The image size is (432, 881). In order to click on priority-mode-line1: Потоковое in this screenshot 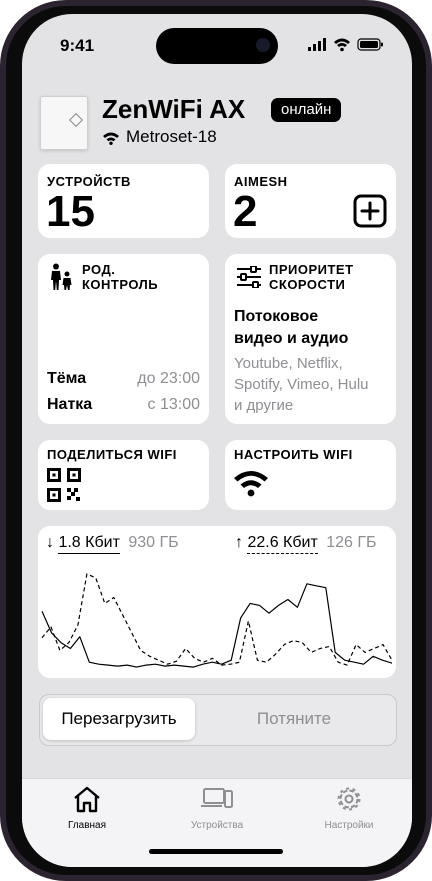, I will do `click(276, 316)`.